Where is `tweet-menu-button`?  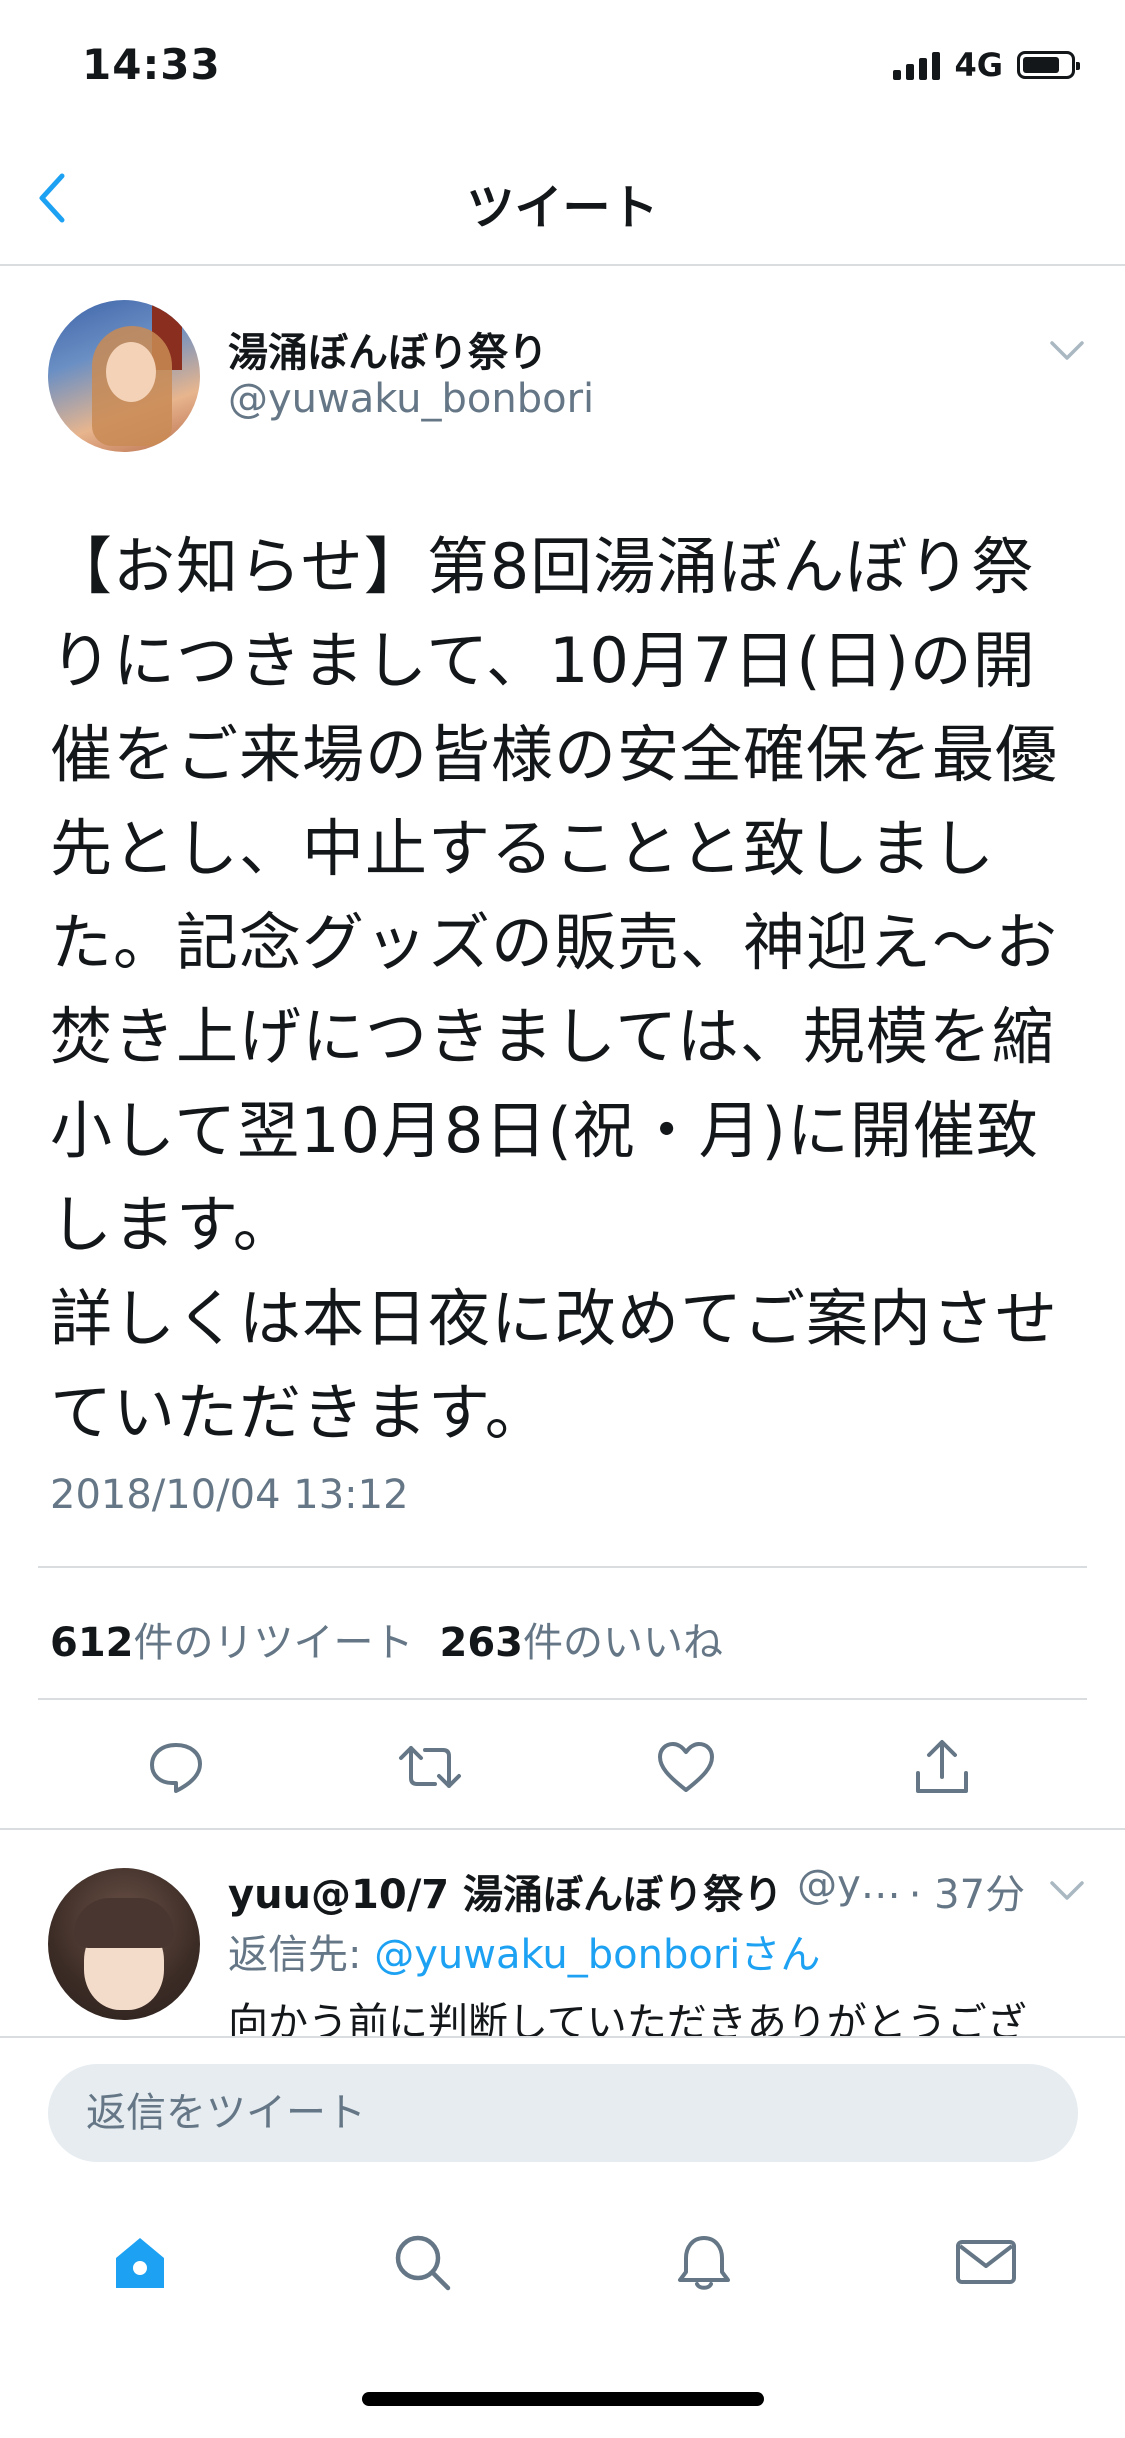
tweet-menu-button is located at coordinates (1067, 353).